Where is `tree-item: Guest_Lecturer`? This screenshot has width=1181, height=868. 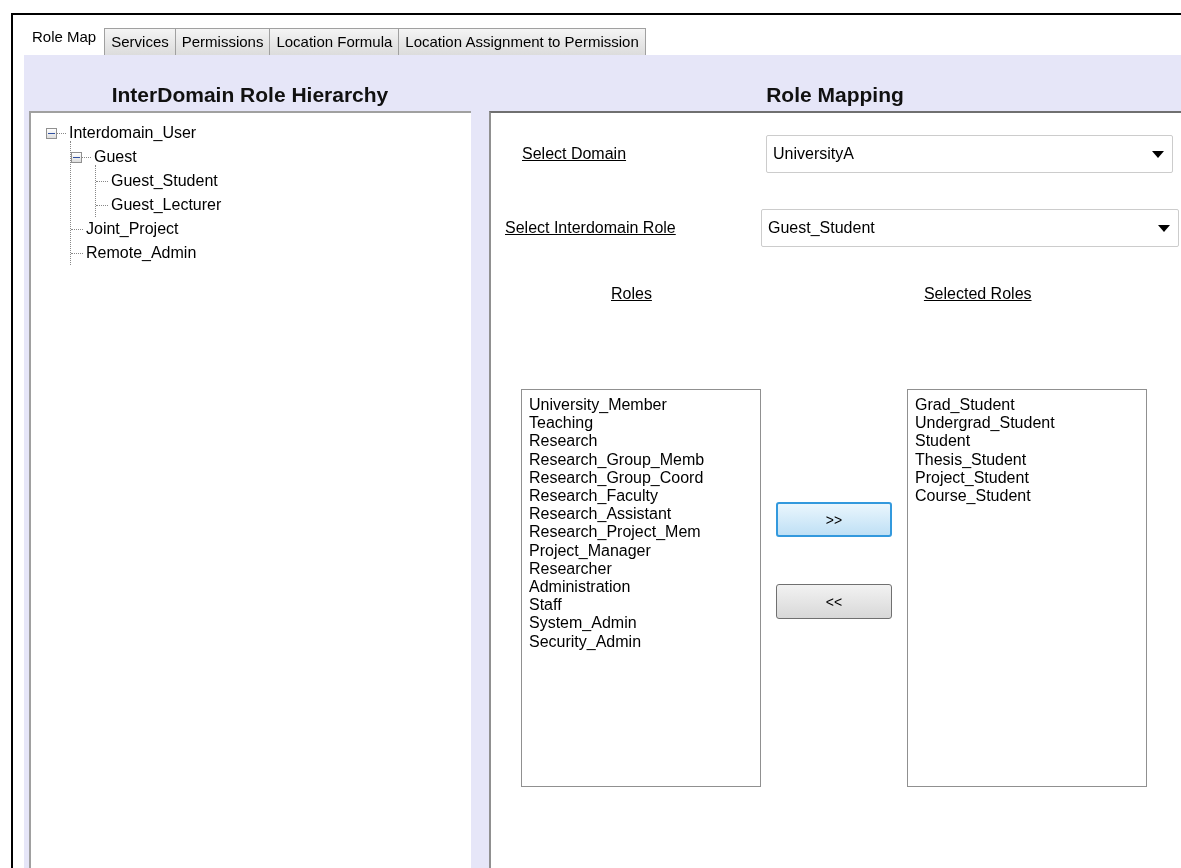 tree-item: Guest_Lecturer is located at coordinates (166, 205).